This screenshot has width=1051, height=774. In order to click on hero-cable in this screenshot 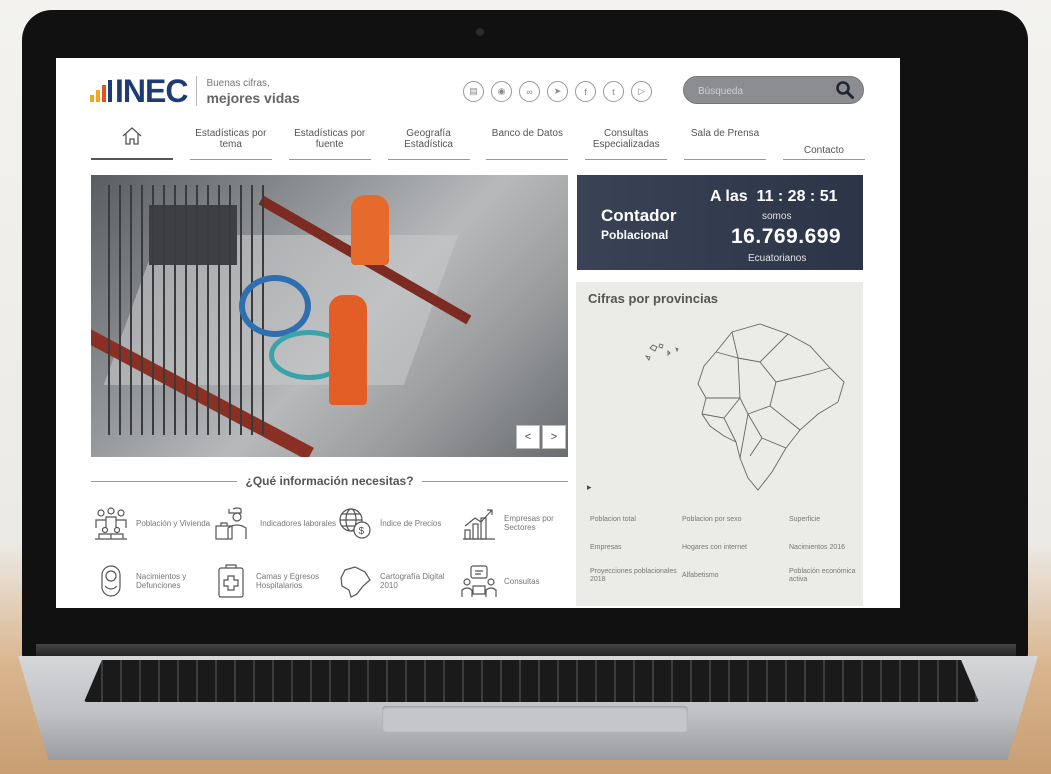, I will do `click(275, 306)`.